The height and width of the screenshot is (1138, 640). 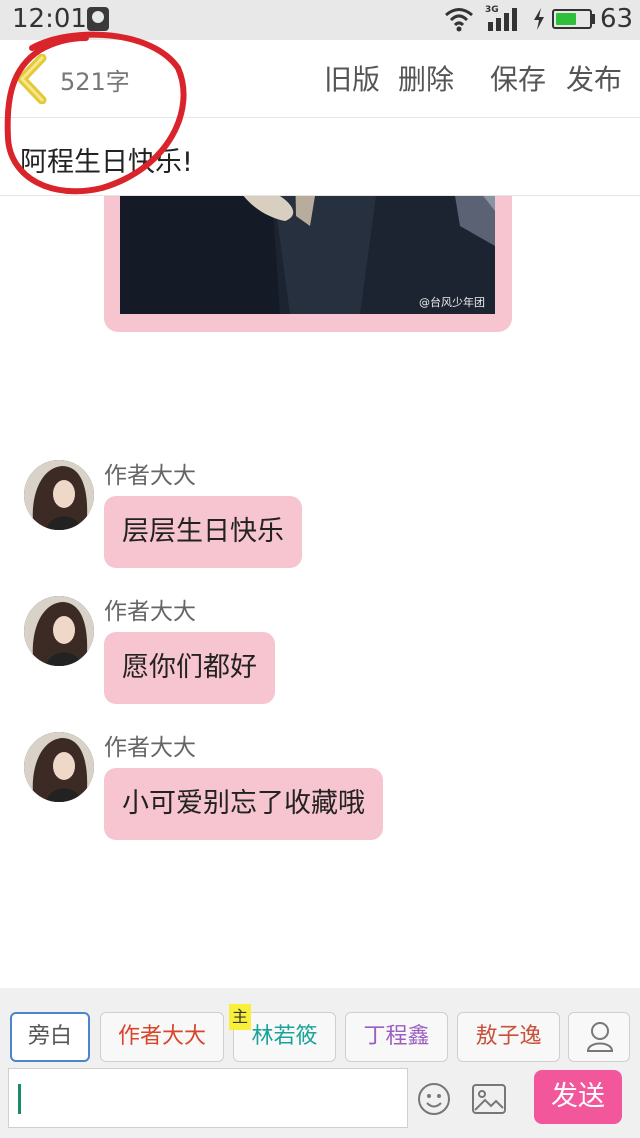 I want to click on image-watermark: @台风少年团, so click(x=452, y=302).